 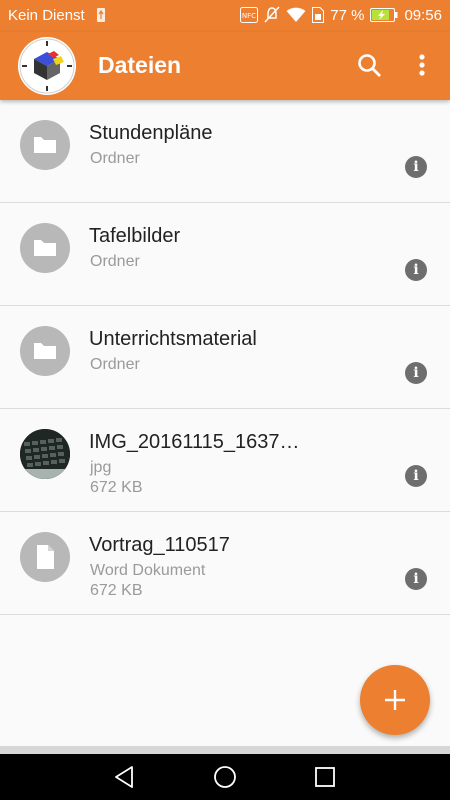 I want to click on carrier-label: Kein Dienst, so click(x=46, y=15).